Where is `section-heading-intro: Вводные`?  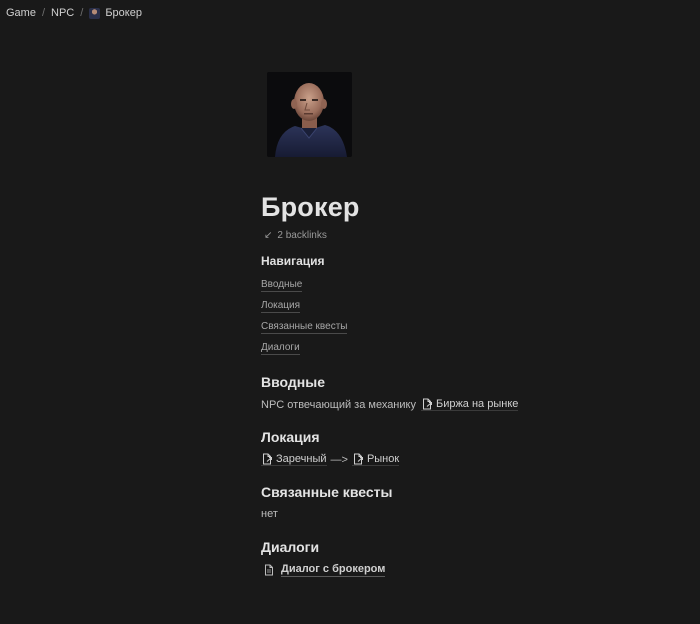
section-heading-intro: Вводные is located at coordinates (293, 382).